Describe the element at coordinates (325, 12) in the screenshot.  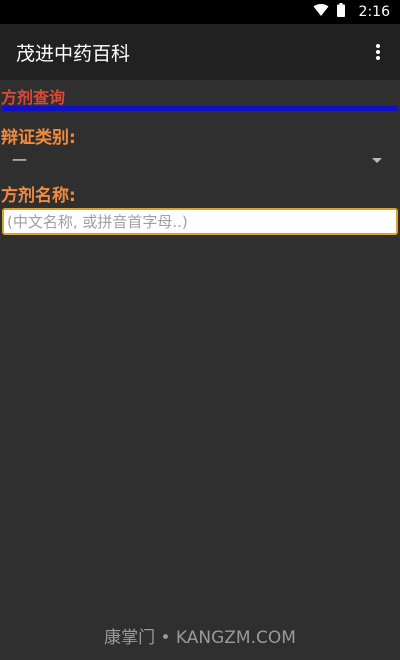
I see `wifi-icon` at that location.